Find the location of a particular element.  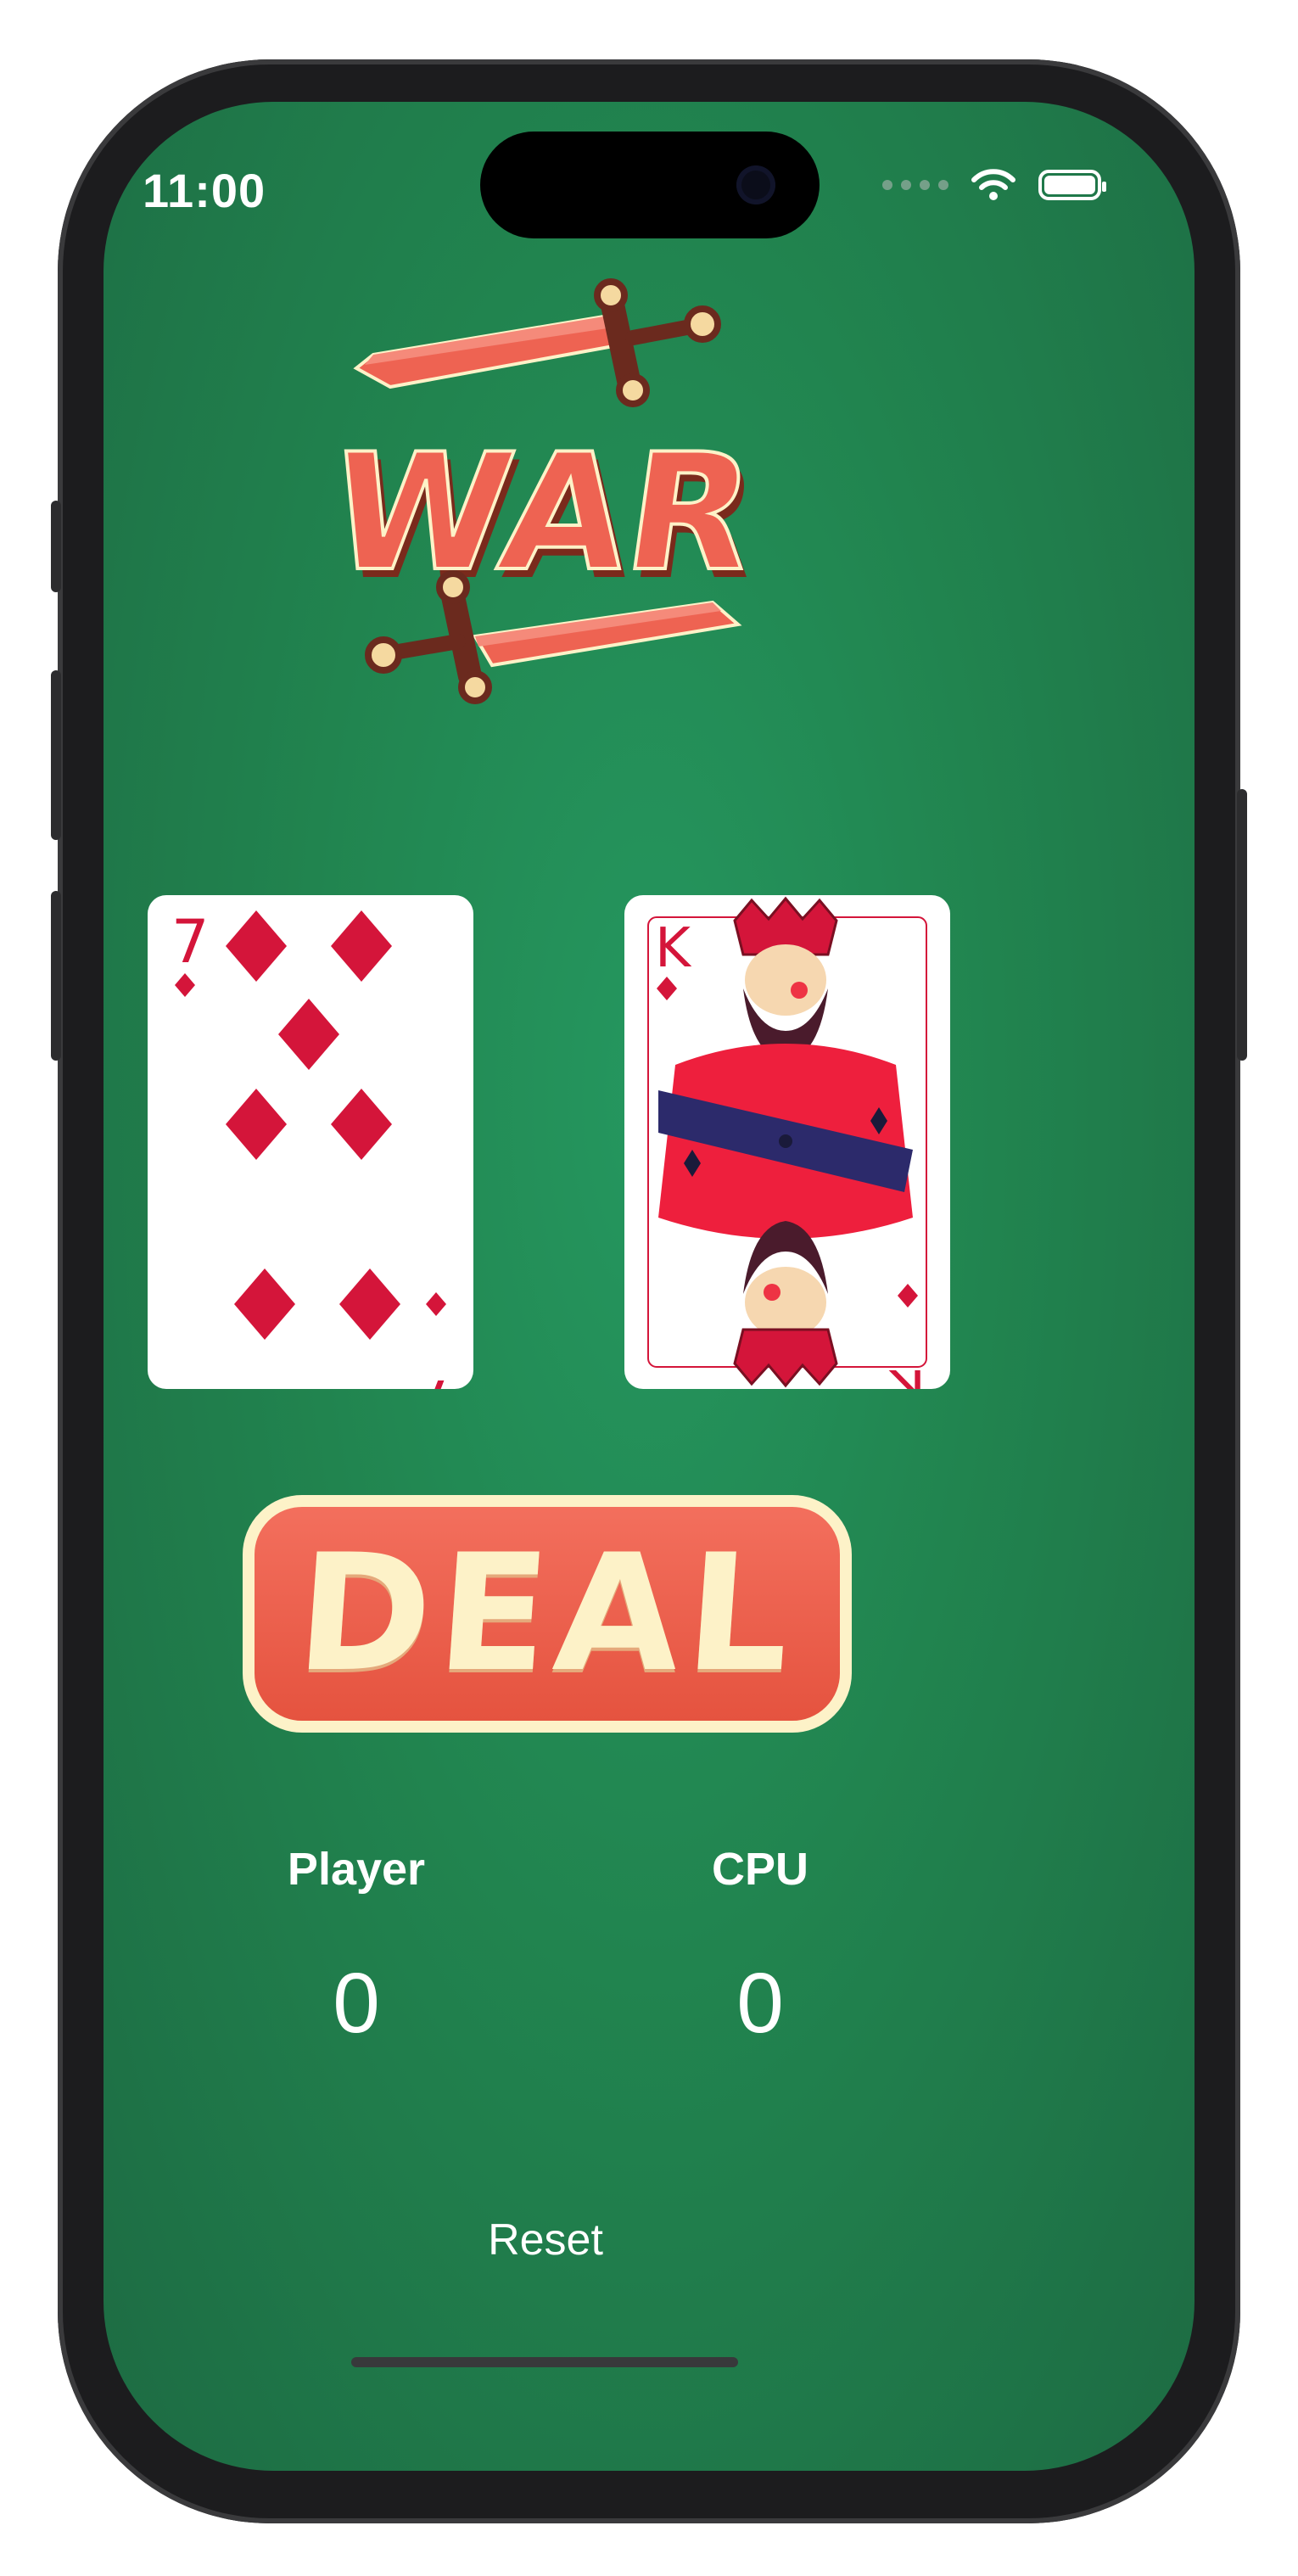

power-button is located at coordinates (1242, 925).